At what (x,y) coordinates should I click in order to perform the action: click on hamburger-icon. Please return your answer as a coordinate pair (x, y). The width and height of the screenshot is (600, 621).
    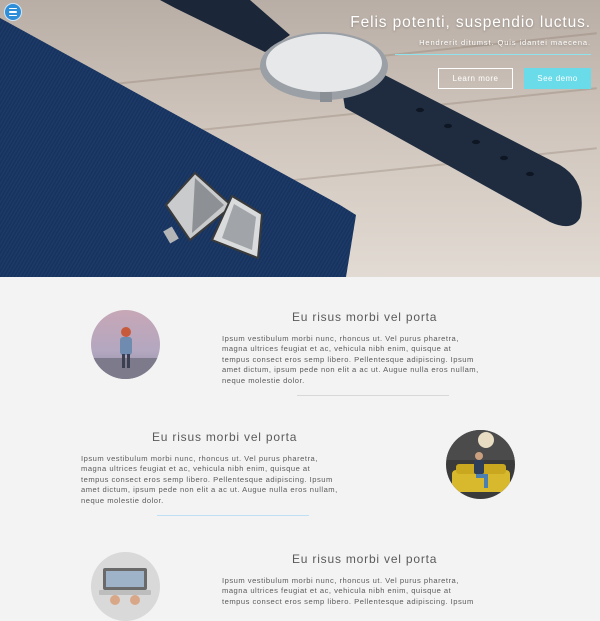
    Looking at the image, I should click on (13, 8).